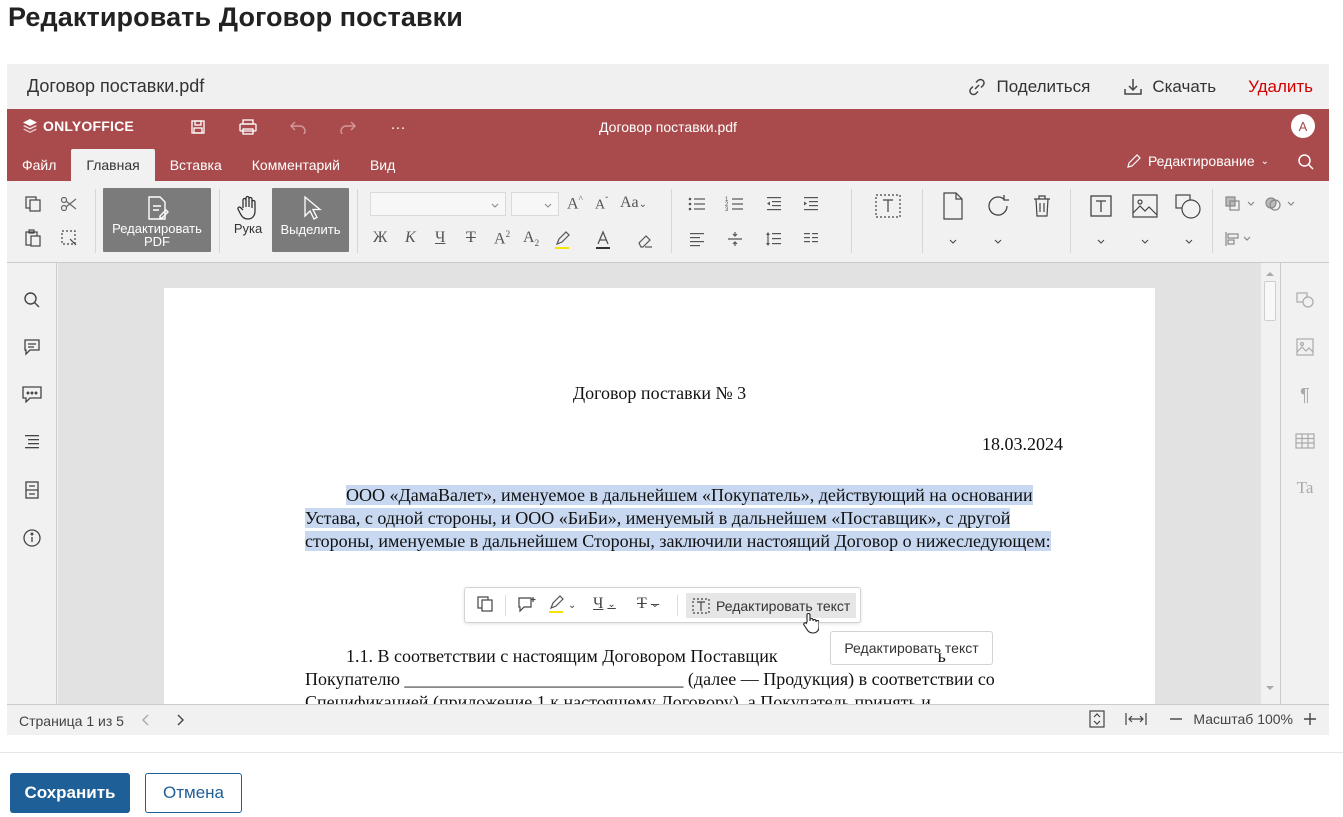 The image size is (1343, 817). Describe the element at coordinates (941, 656) in the screenshot. I see `clause-line-1-tail: ь` at that location.